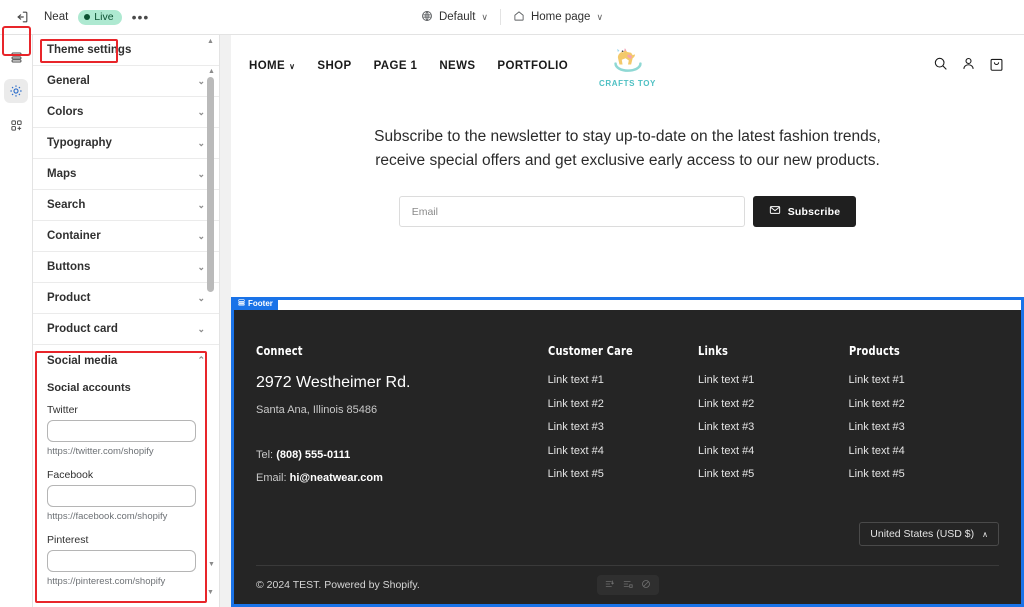  What do you see at coordinates (996, 66) in the screenshot?
I see `cart-icon` at bounding box center [996, 66].